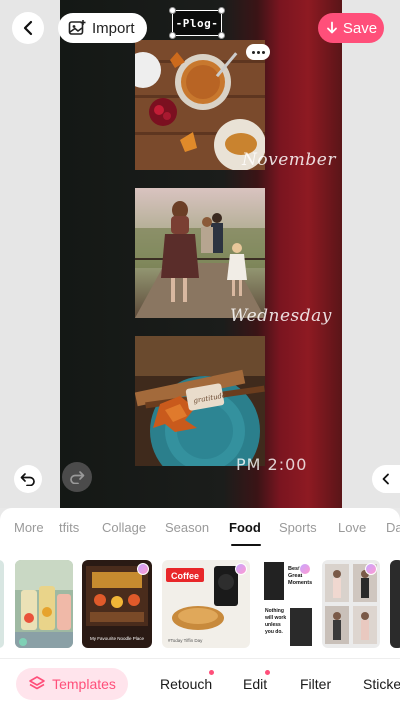  I want to click on active-tab-indicator, so click(246, 545).